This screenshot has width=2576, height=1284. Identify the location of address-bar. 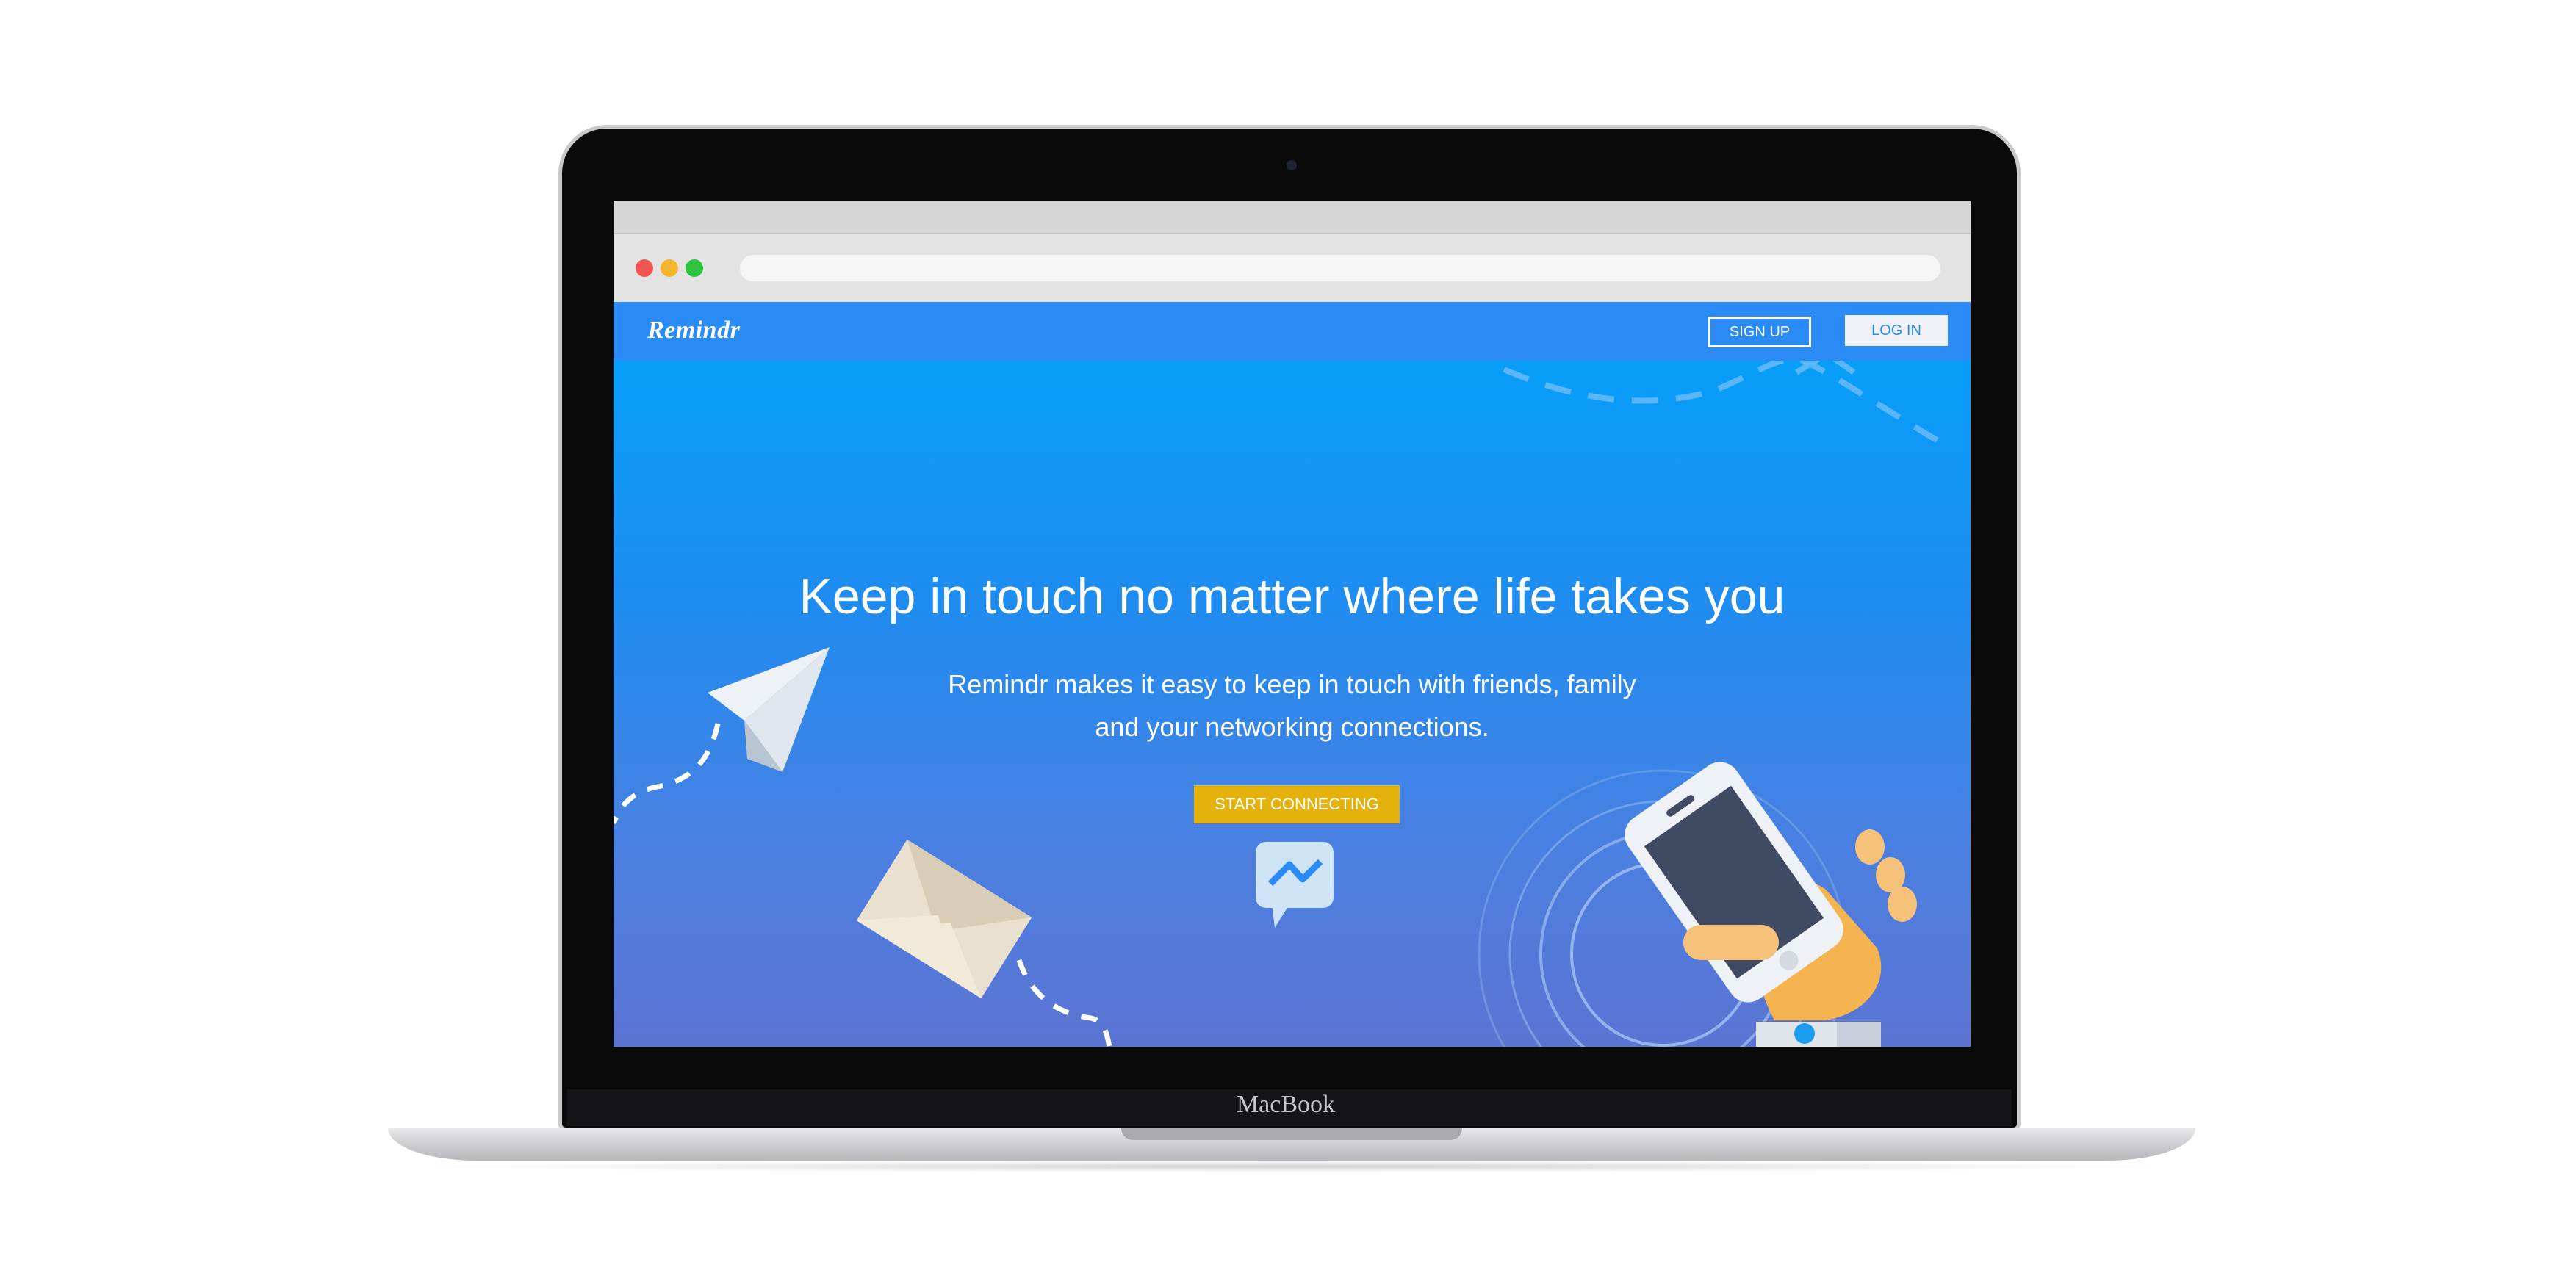
(1340, 268).